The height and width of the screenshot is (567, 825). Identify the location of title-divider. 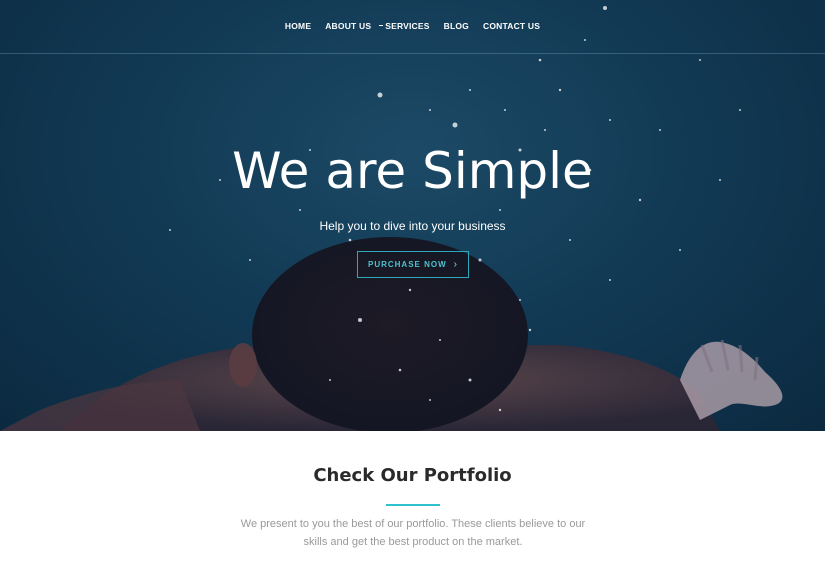
(413, 505).